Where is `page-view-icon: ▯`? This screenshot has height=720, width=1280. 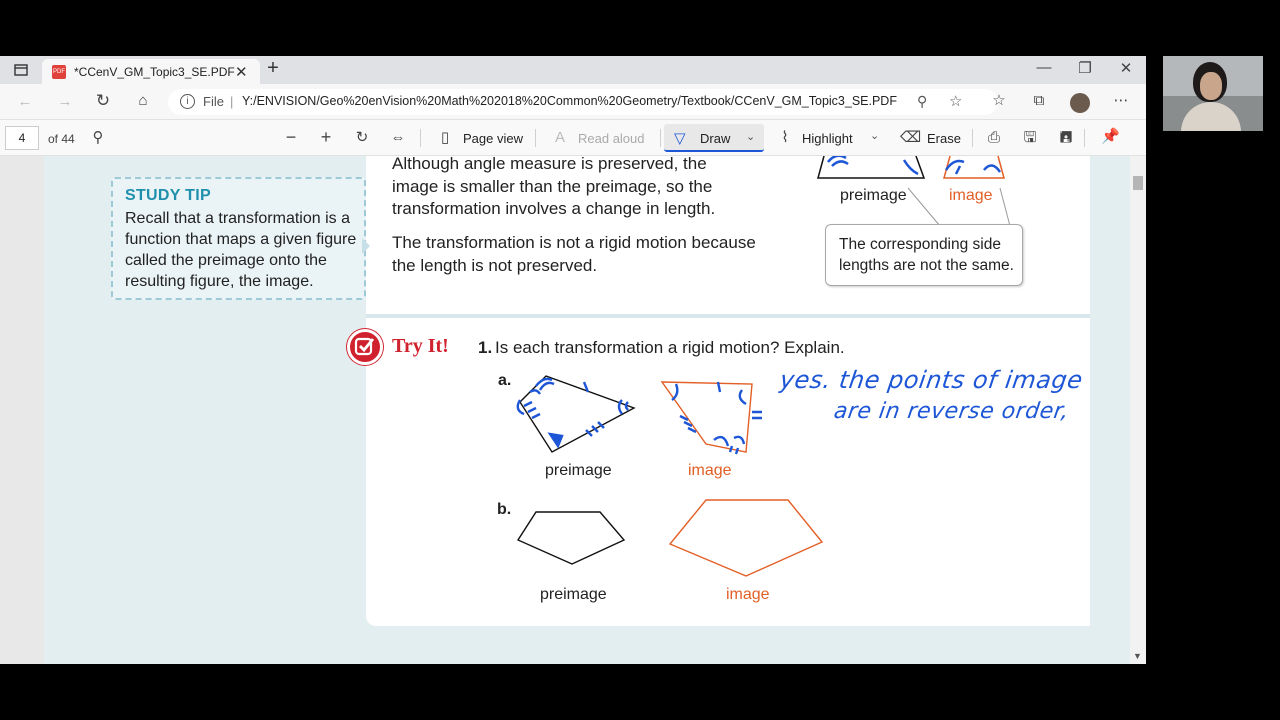 page-view-icon: ▯ is located at coordinates (445, 138).